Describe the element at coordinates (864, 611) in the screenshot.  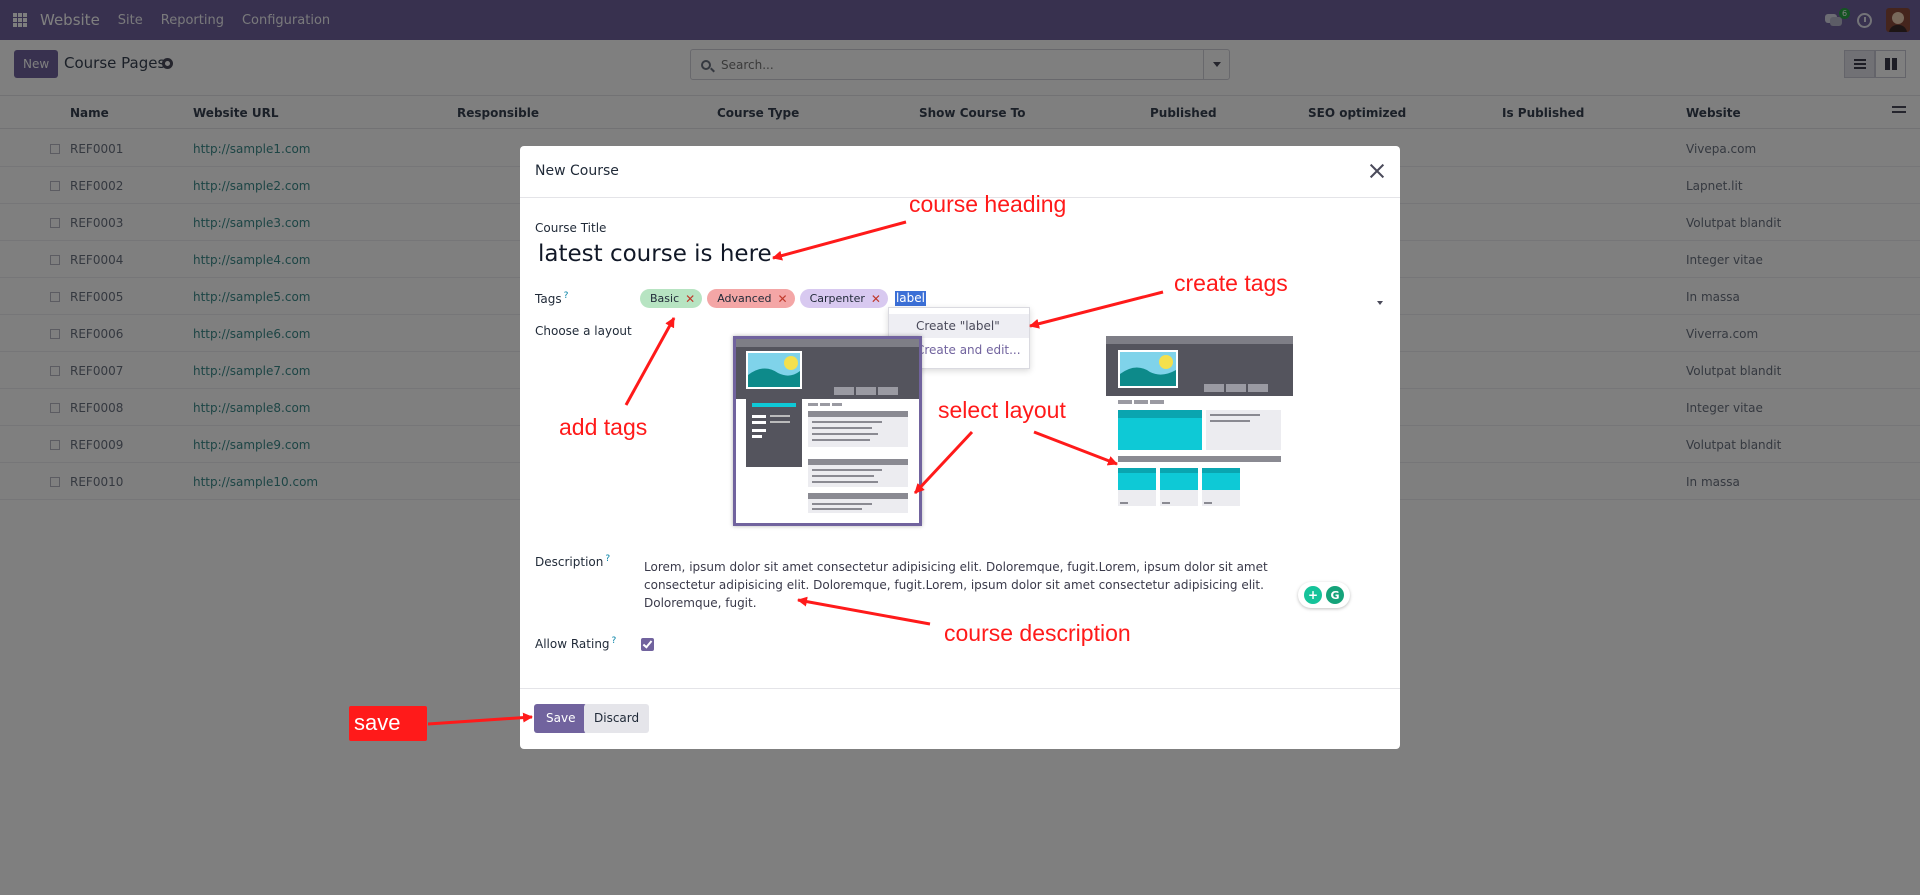
I see `arrow-course-description` at that location.